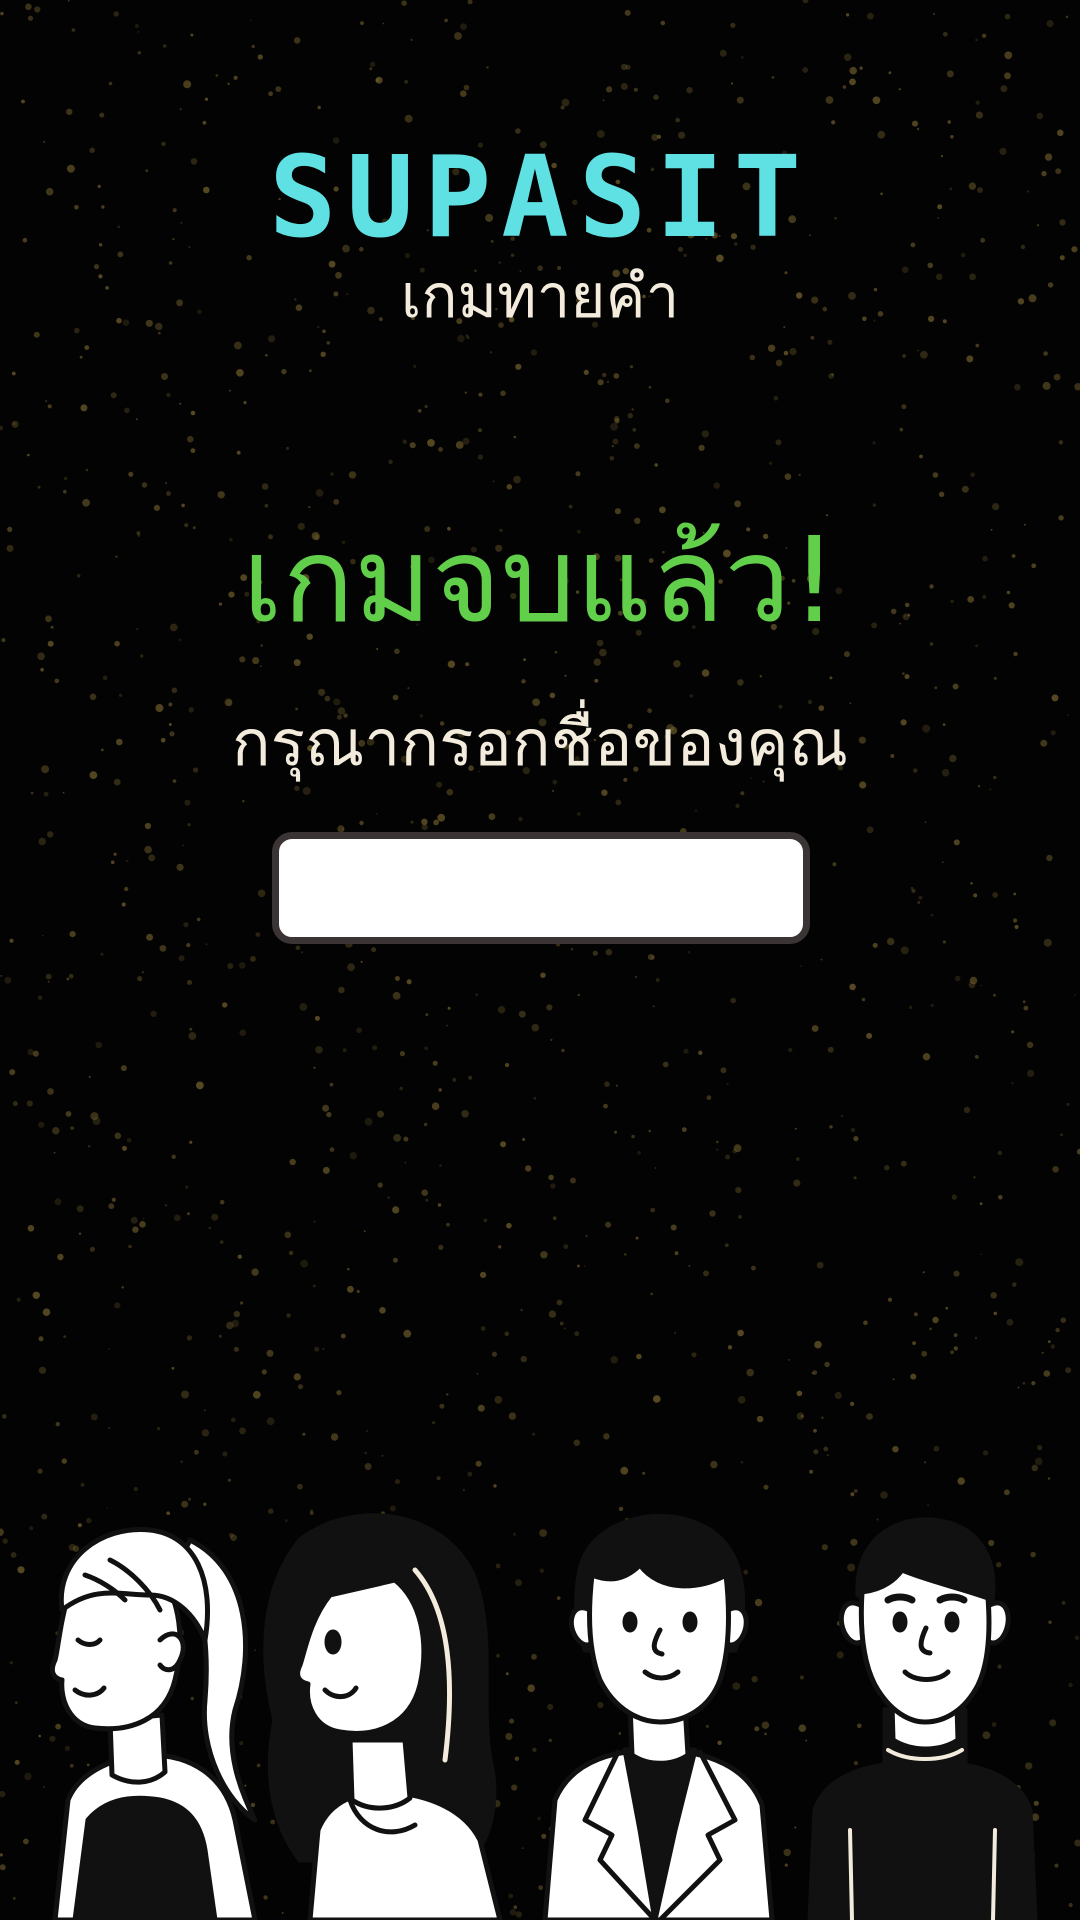  What do you see at coordinates (540, 744) in the screenshot?
I see `enter-name-prompt: กรุณากรอกชื่อของคุณ` at bounding box center [540, 744].